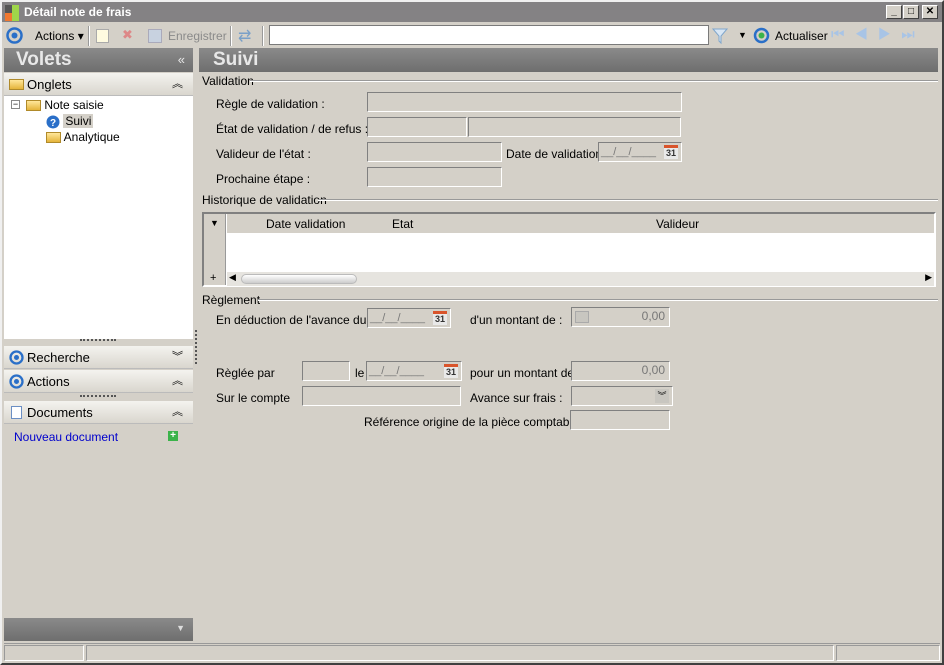  Describe the element at coordinates (181, 60) in the screenshot. I see `collapse-panel-button: «` at that location.